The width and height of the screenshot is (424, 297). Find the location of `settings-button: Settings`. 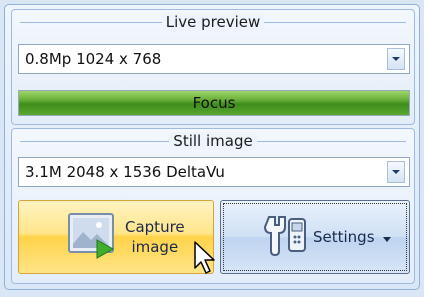

settings-button: Settings is located at coordinates (315, 237).